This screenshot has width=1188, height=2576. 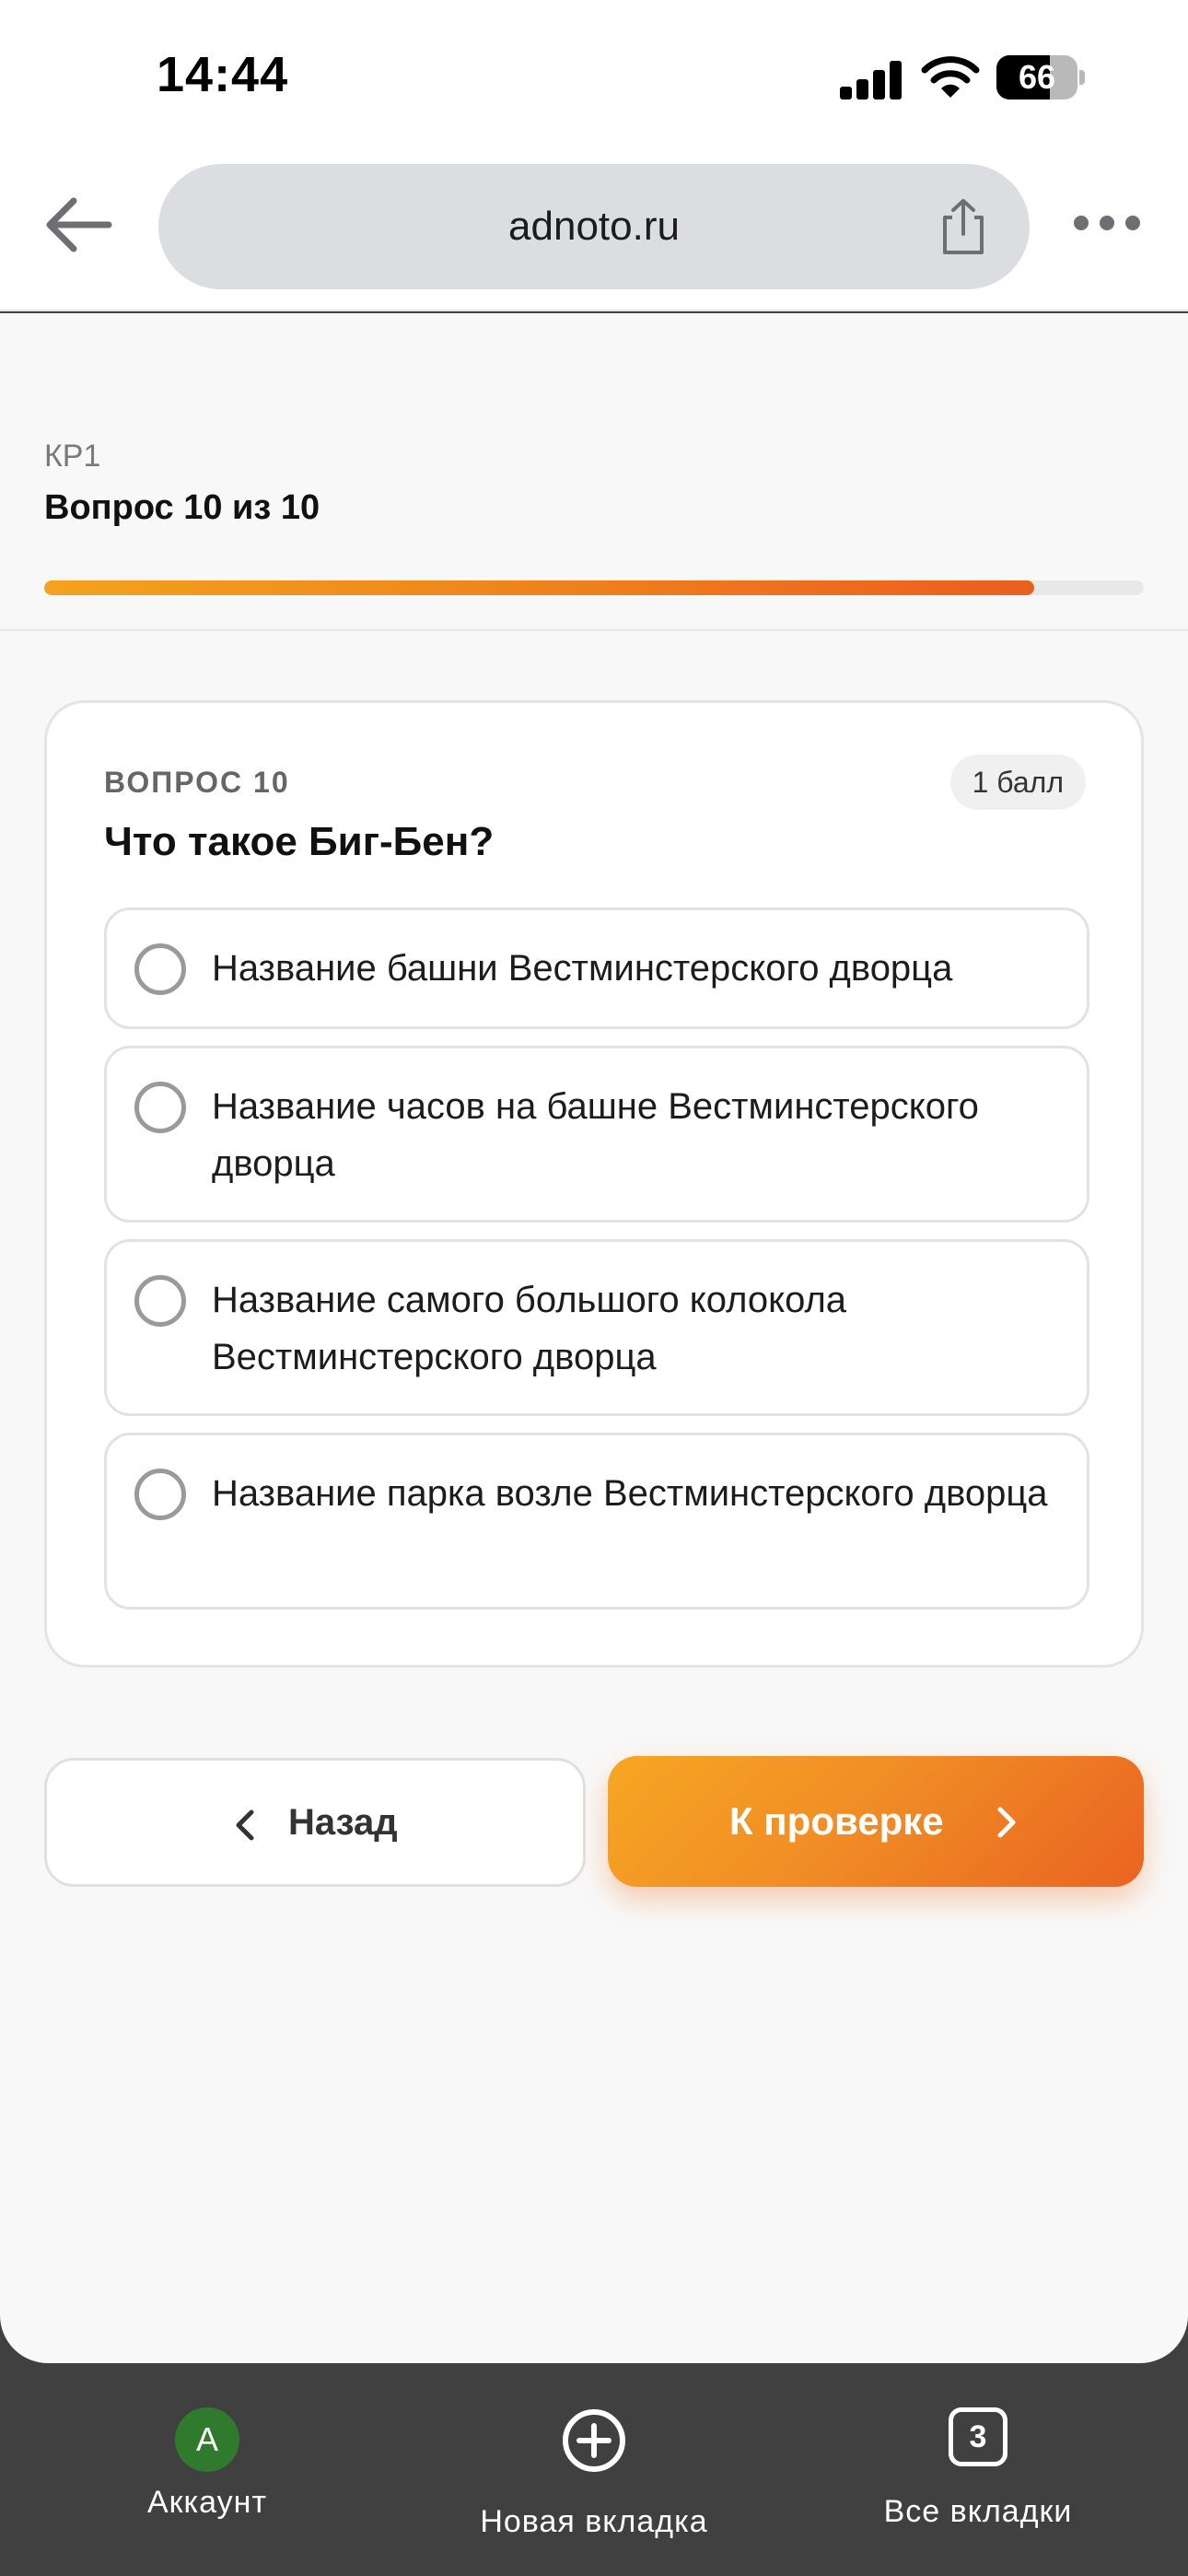 What do you see at coordinates (245, 1825) in the screenshot?
I see `chevron-left-icon` at bounding box center [245, 1825].